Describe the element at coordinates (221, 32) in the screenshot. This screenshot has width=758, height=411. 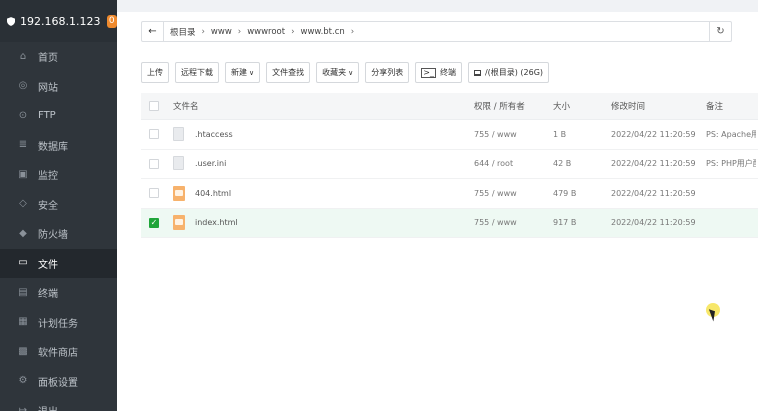
I see `crumb-www: www` at that location.